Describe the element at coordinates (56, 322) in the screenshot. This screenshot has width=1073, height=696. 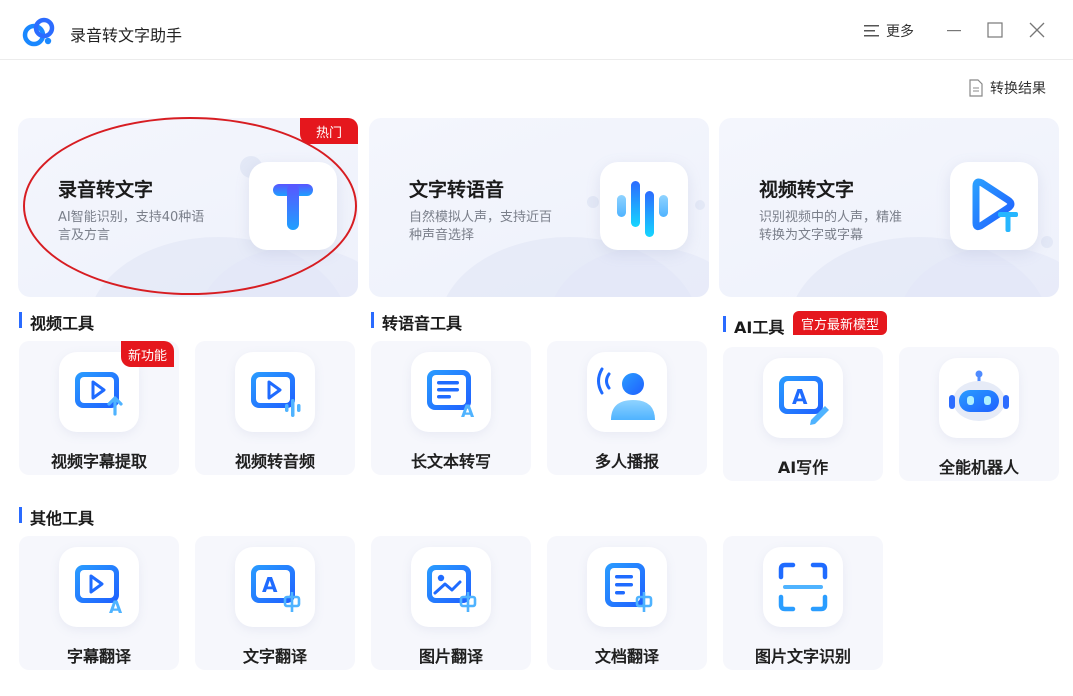
I see `section-video-tools: 视频工具` at that location.